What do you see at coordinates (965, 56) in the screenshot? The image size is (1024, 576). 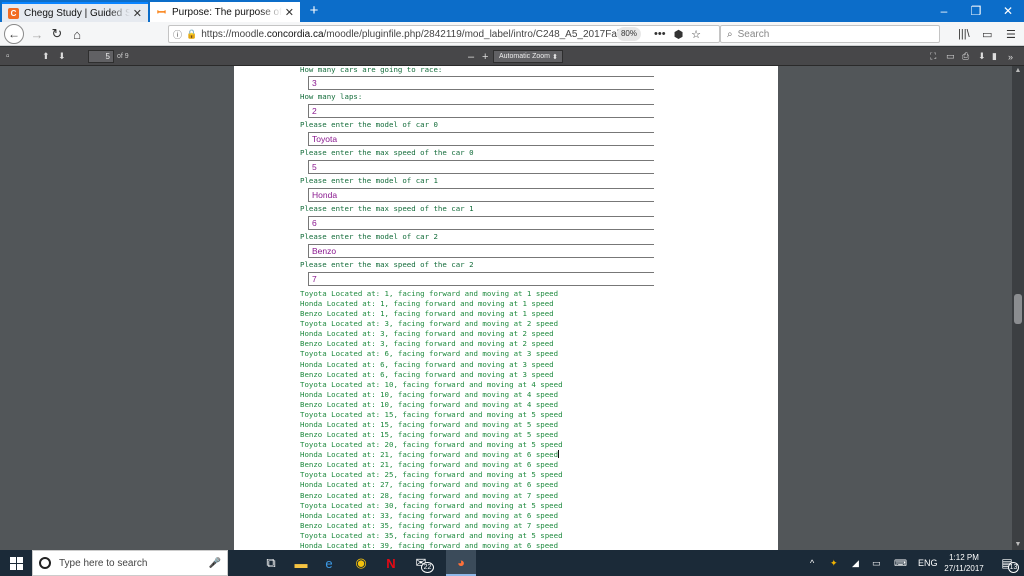 I see `print-icon: ⎙` at bounding box center [965, 56].